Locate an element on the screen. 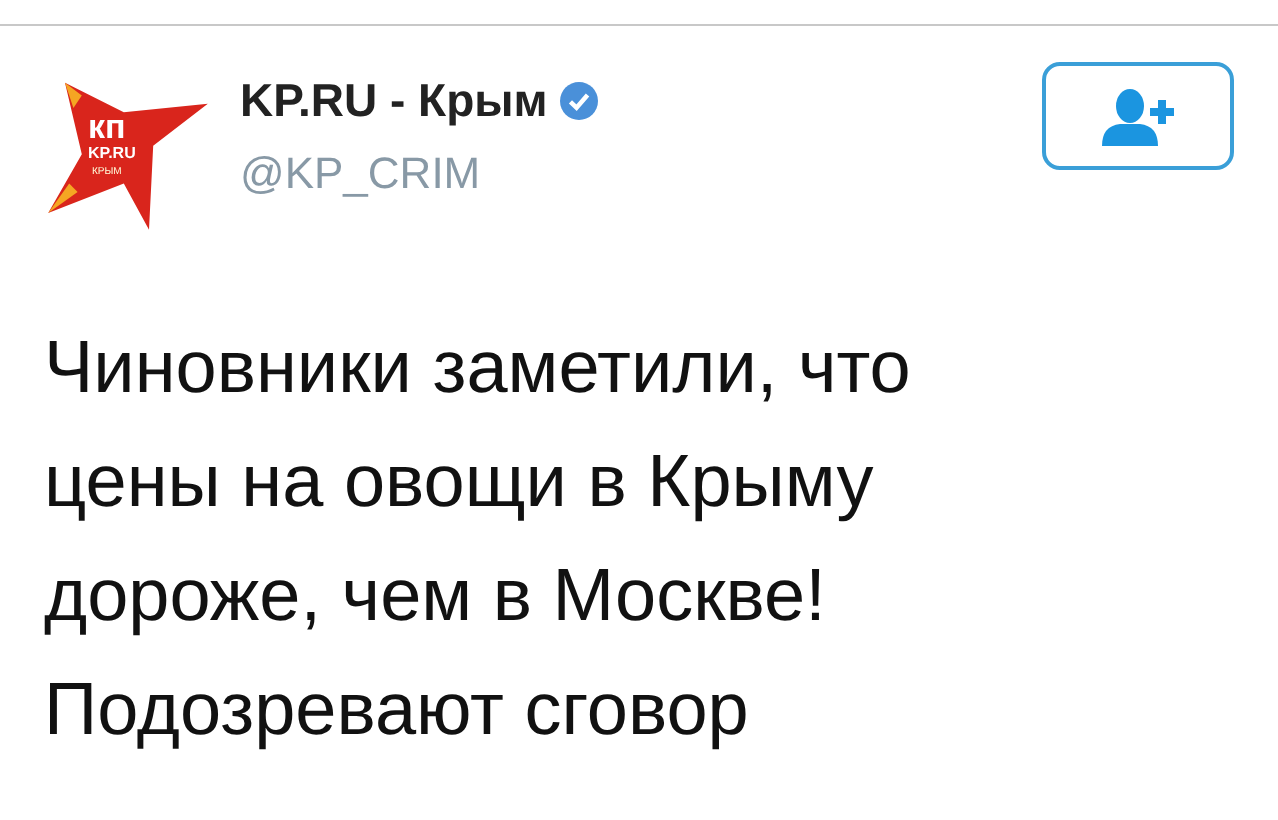  account-handle: @KP_CRIM is located at coordinates (361, 174).